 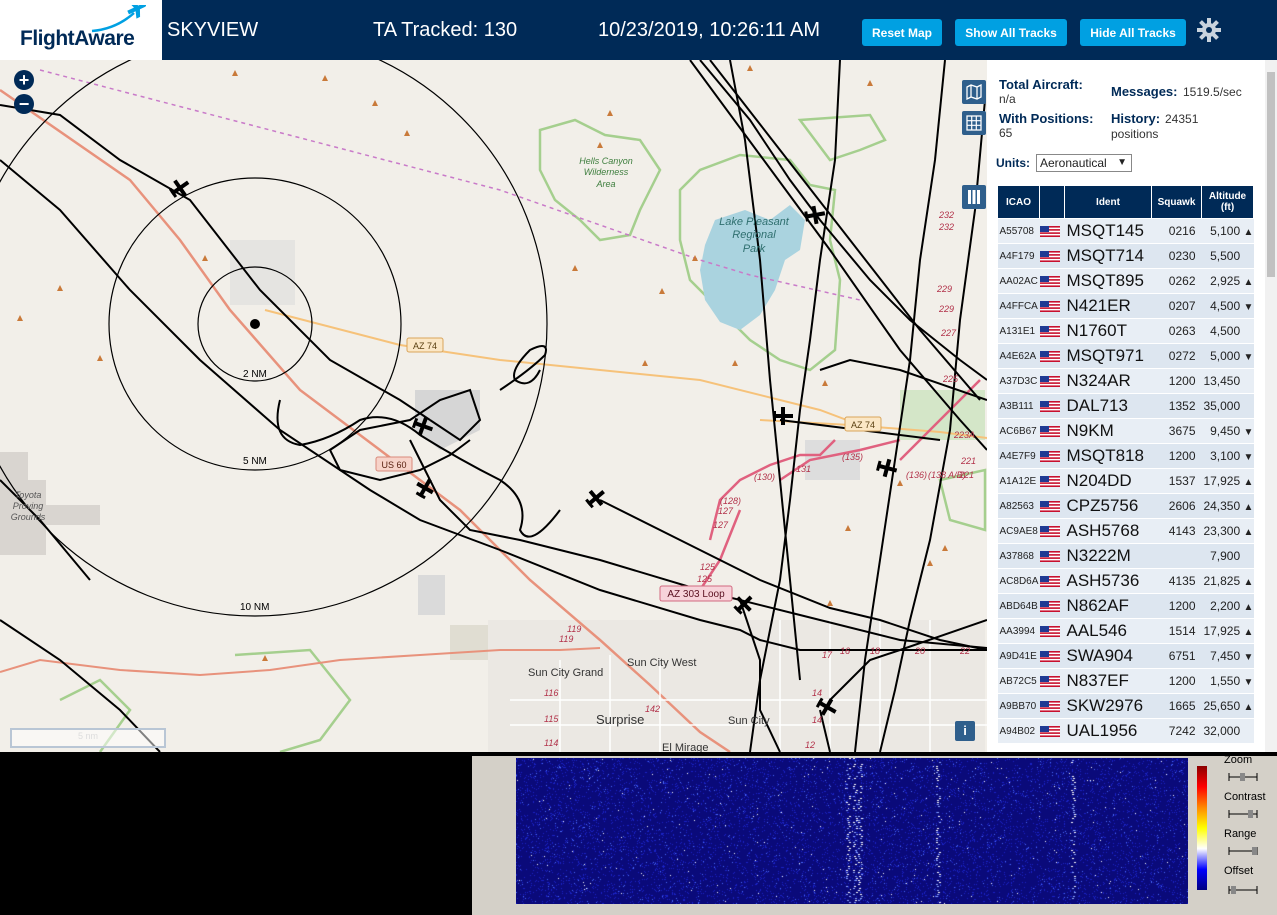 I want to click on table-row: A4FFCA N421ER 0207 4,500 ▼, so click(x=1125, y=306).